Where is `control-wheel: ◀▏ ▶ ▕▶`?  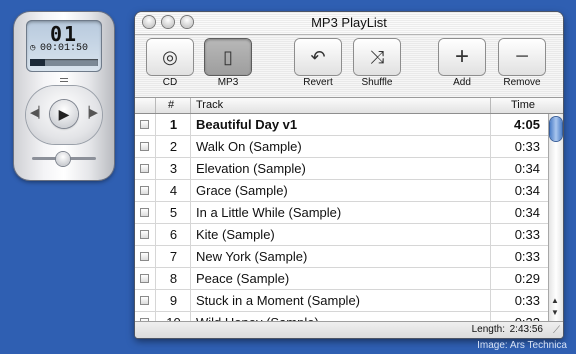
control-wheel: ◀▏ ▶ ▕▶ is located at coordinates (64, 115).